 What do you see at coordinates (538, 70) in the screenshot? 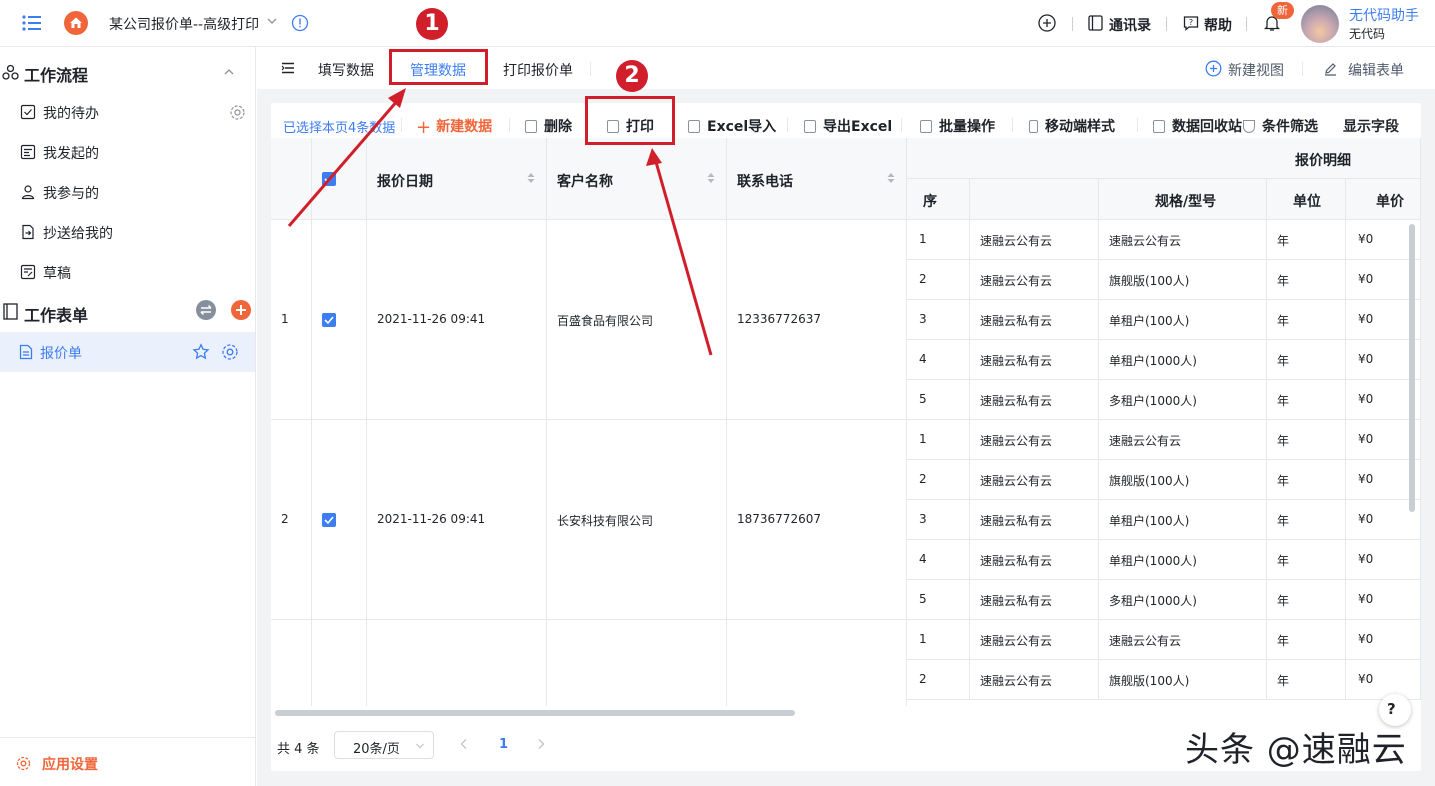
I see `tab-print-quote: 打印报价单` at bounding box center [538, 70].